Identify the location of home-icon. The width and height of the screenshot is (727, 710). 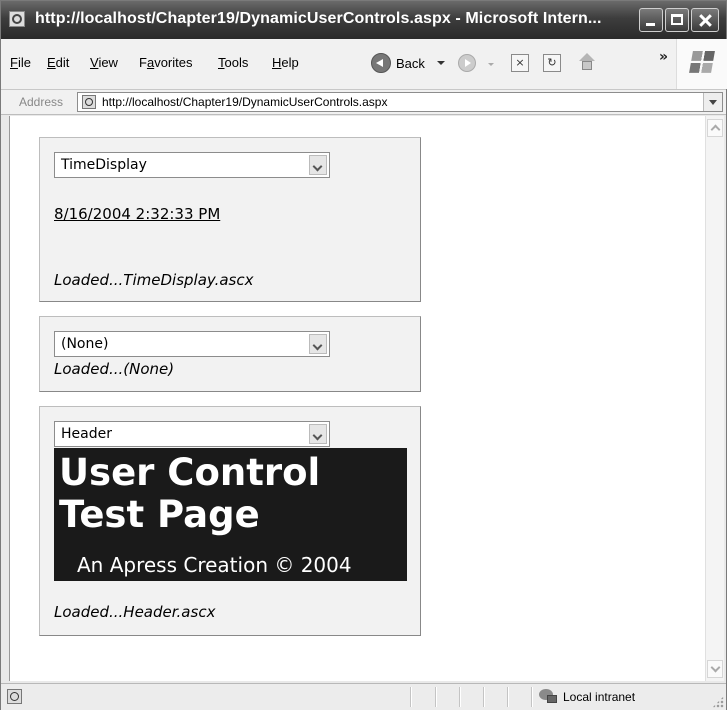
(587, 62).